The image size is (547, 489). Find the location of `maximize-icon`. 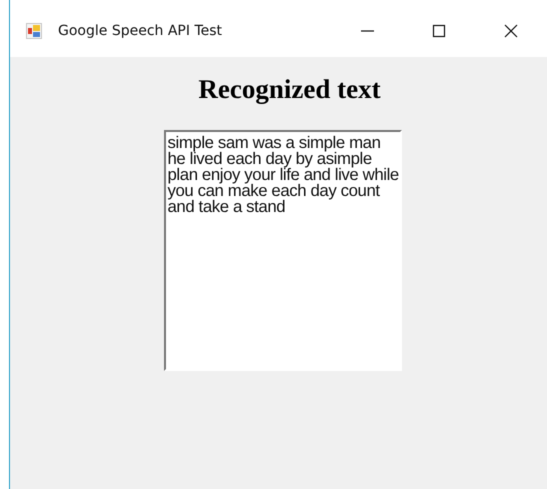

maximize-icon is located at coordinates (439, 30).